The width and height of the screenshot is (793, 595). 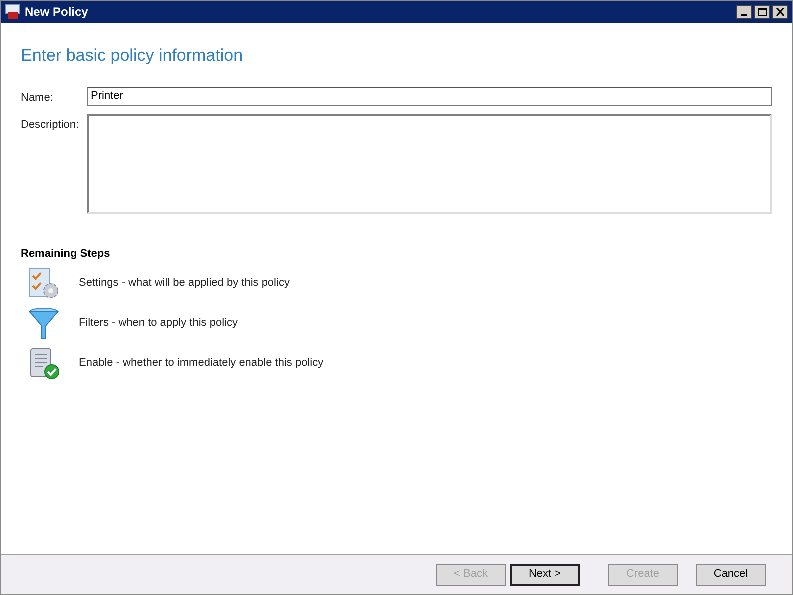 What do you see at coordinates (201, 364) in the screenshot?
I see `step-description: Enable - whether to immediately enable this policy` at bounding box center [201, 364].